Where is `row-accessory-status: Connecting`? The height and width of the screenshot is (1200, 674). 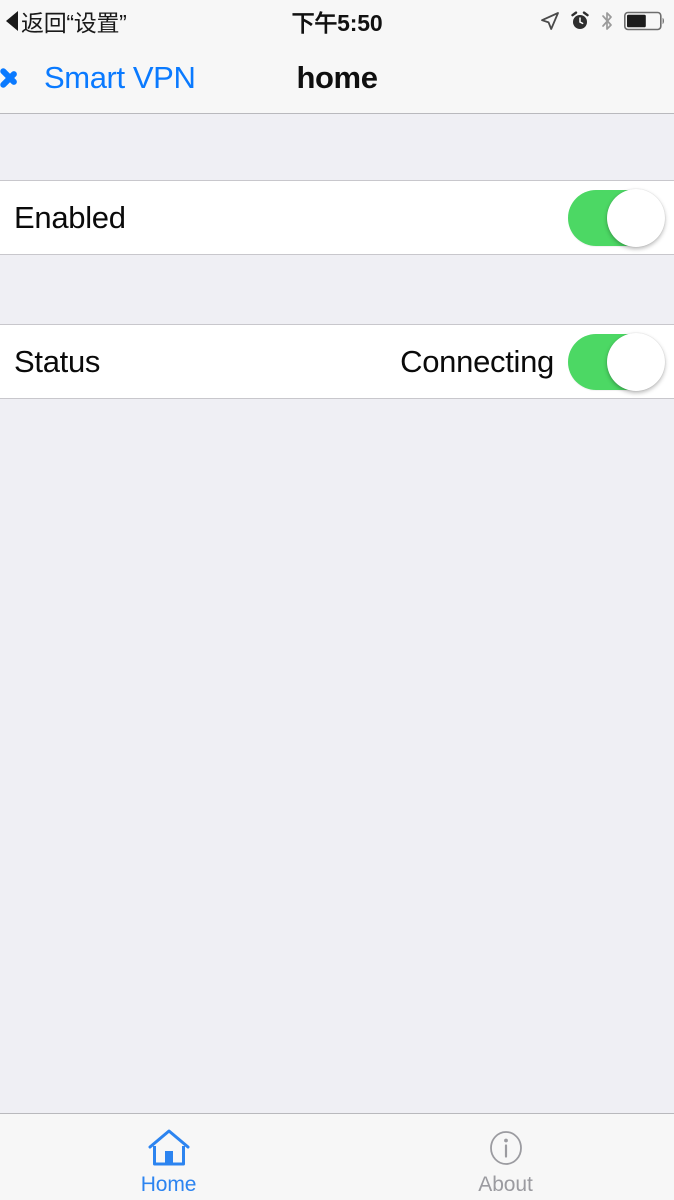 row-accessory-status: Connecting is located at coordinates (532, 361).